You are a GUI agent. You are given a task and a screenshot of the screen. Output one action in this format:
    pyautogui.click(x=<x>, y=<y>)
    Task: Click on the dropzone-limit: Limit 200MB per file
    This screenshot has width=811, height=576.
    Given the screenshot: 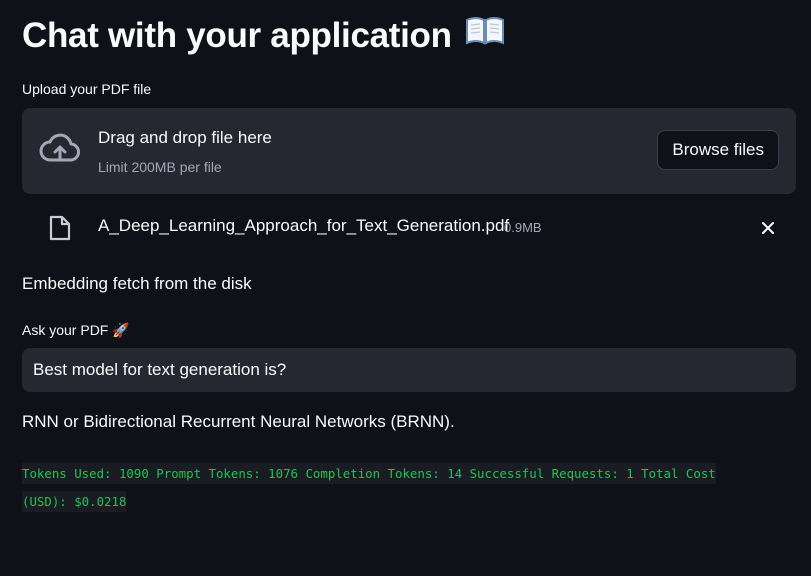 What is the action you would take?
    pyautogui.click(x=160, y=167)
    